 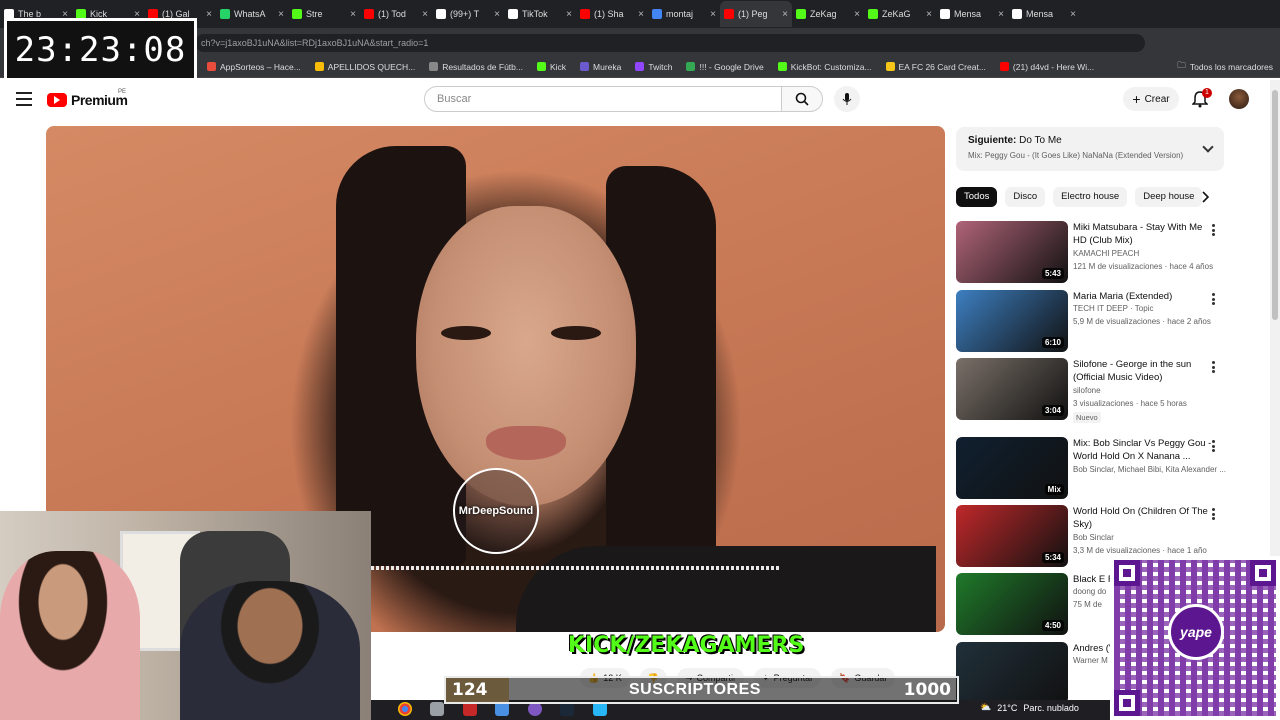 What do you see at coordinates (1143, 518) in the screenshot?
I see `video-title: World Hold On (Children Of The Sky)` at bounding box center [1143, 518].